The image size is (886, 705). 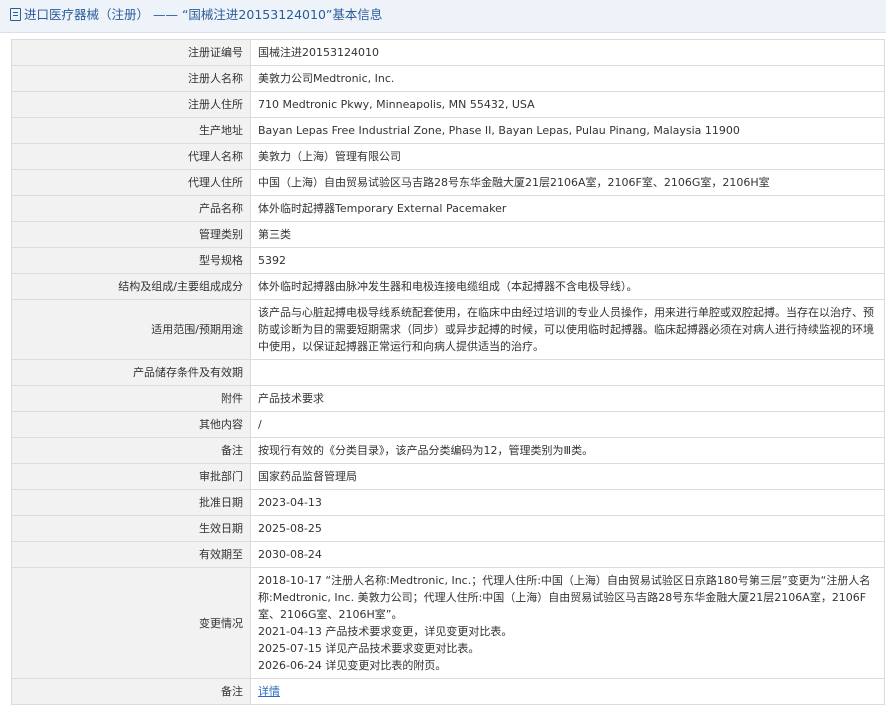 I want to click on field-label: 结构及组成/主要组成成分, so click(x=131, y=286).